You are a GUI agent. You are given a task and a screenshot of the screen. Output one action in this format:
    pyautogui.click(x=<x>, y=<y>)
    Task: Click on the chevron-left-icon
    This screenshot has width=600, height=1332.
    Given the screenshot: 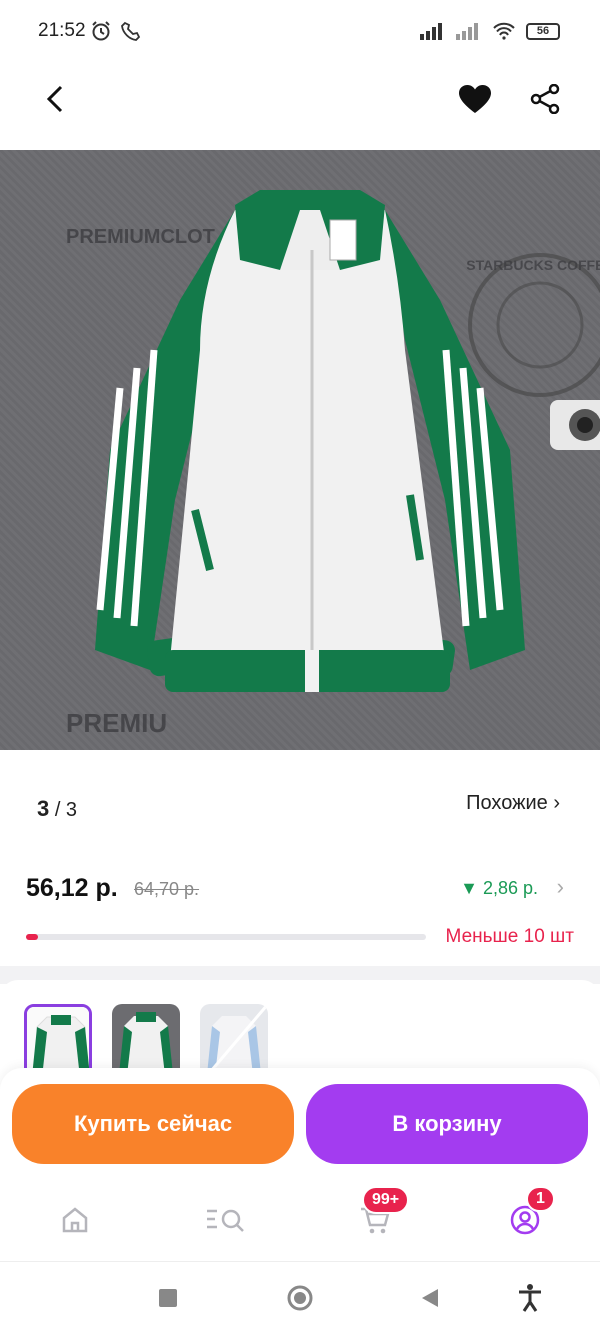 What is the action you would take?
    pyautogui.click(x=54, y=99)
    